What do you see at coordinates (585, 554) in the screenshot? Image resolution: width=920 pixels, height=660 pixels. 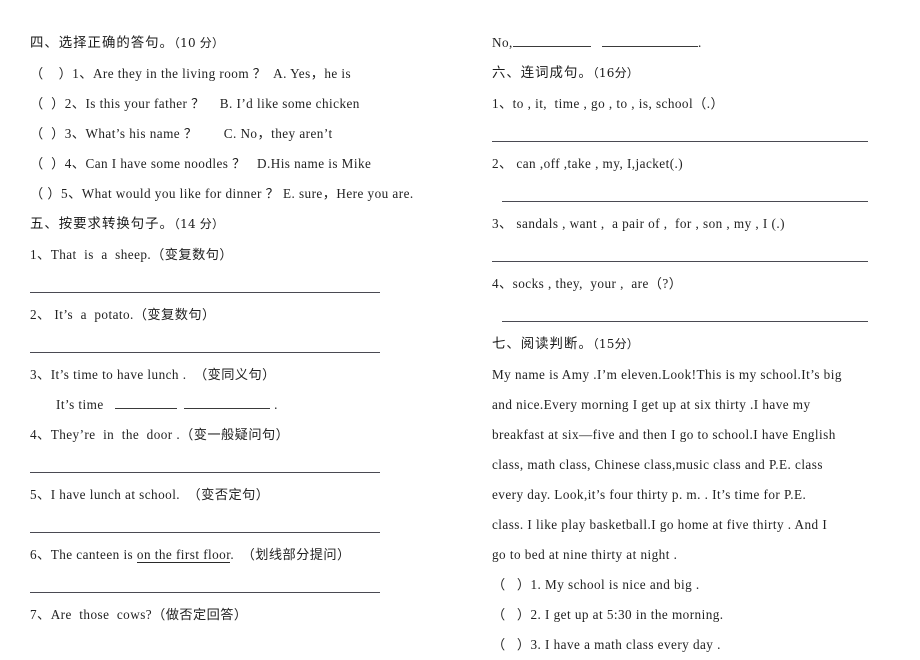 I see `passage-line: go to bed at nine thirty at night .` at bounding box center [585, 554].